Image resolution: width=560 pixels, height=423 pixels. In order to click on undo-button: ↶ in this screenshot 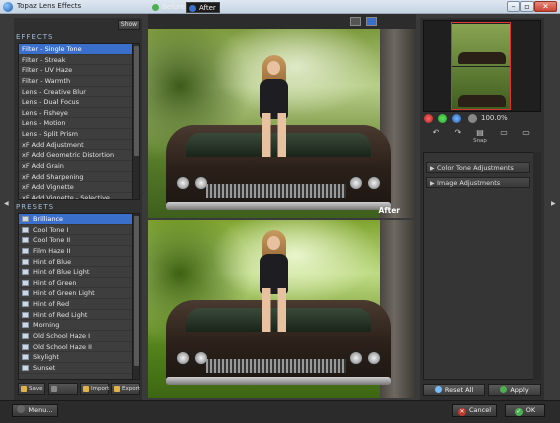, I will do `click(436, 138)`.